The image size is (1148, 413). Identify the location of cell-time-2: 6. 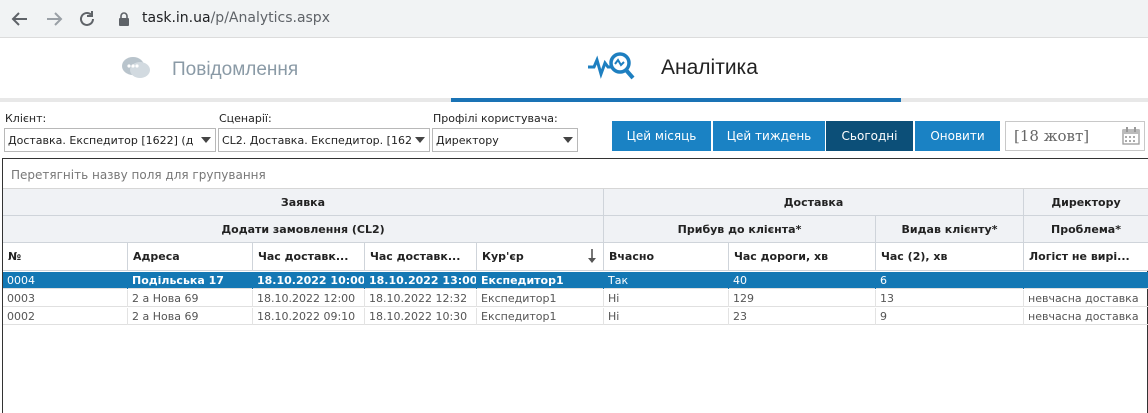
(950, 280).